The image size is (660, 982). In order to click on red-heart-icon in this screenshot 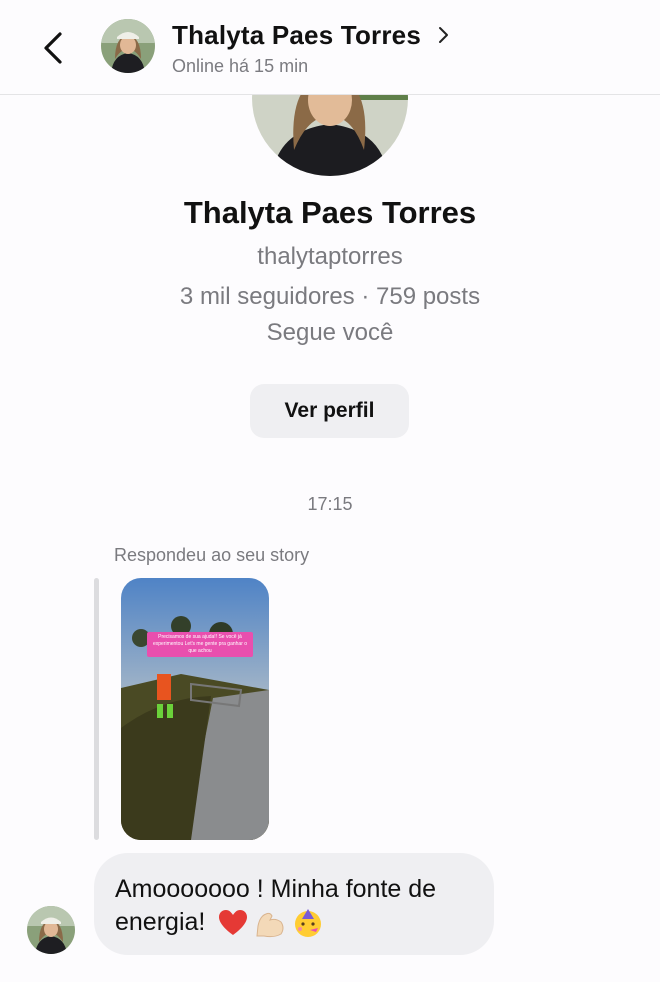, I will do `click(233, 923)`.